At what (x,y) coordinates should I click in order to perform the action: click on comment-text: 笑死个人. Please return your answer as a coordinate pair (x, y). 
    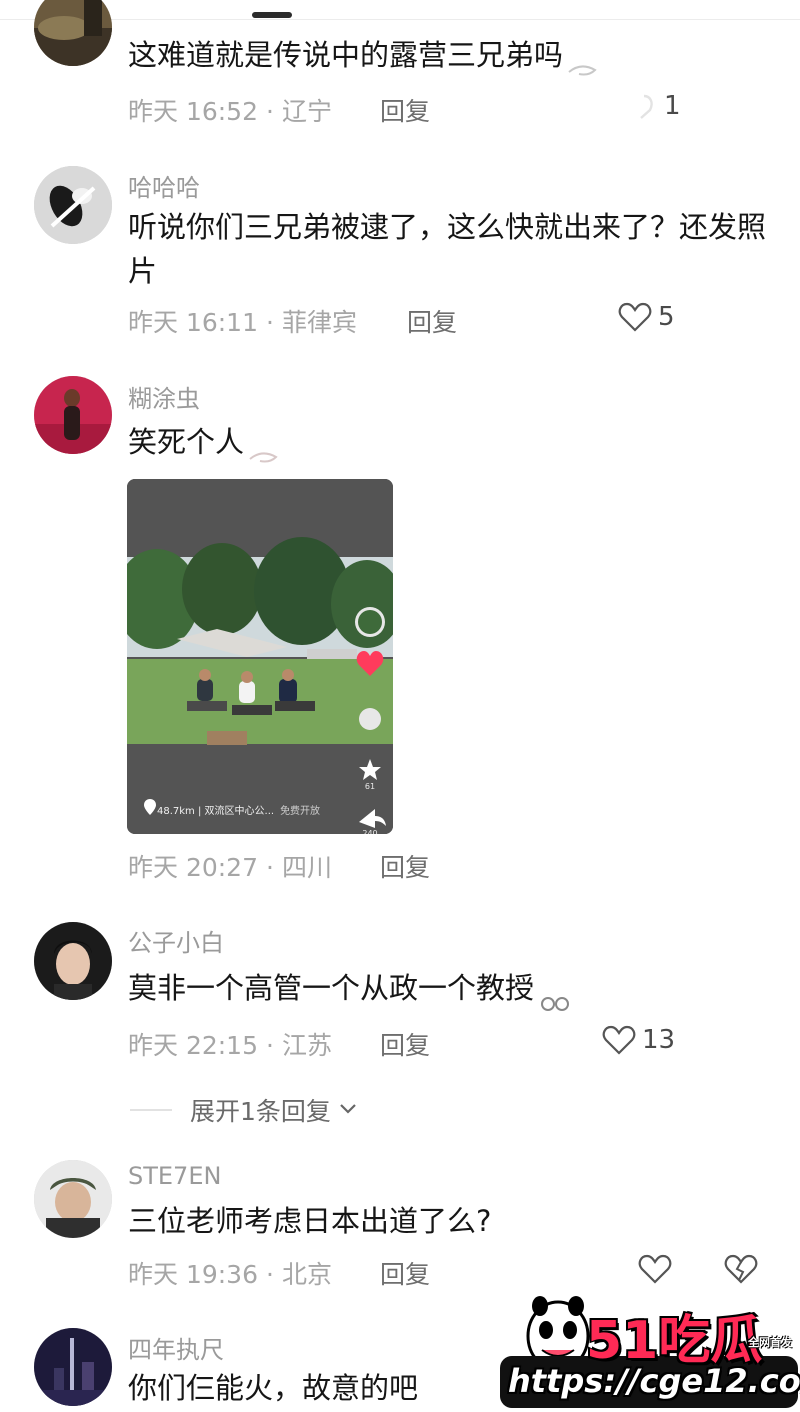
    Looking at the image, I should click on (448, 442).